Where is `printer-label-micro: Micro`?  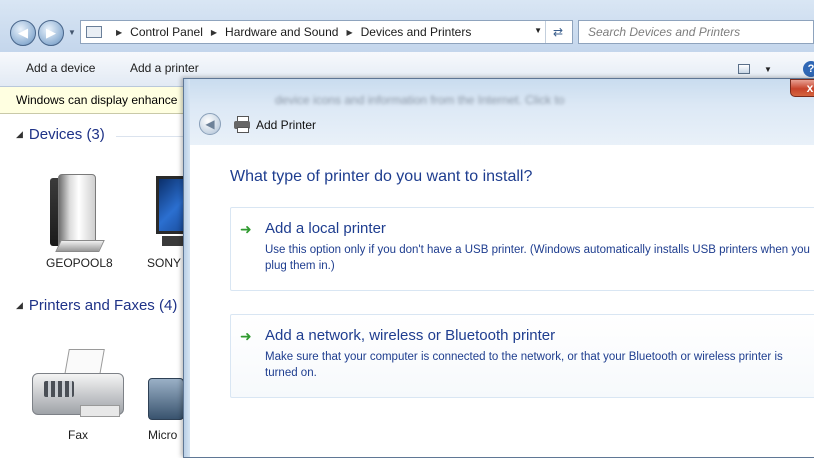
printer-label-micro: Micro is located at coordinates (162, 435).